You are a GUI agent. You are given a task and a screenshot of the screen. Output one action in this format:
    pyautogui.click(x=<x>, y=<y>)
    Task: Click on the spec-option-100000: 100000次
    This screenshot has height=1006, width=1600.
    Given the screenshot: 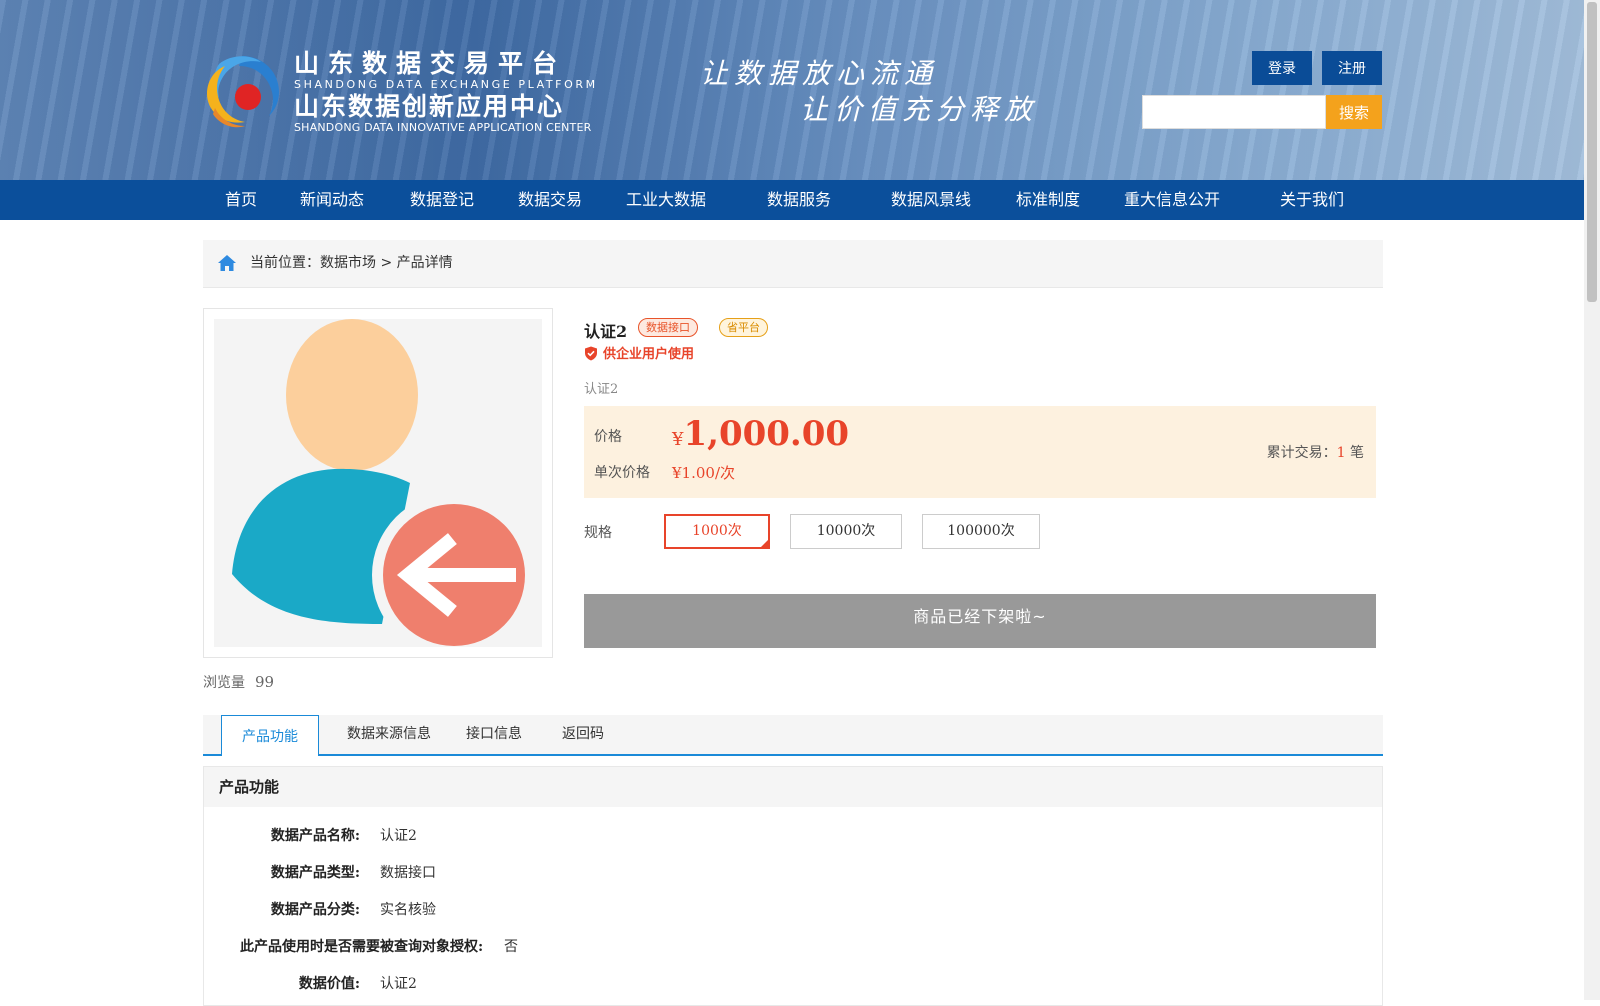 What is the action you would take?
    pyautogui.click(x=981, y=531)
    